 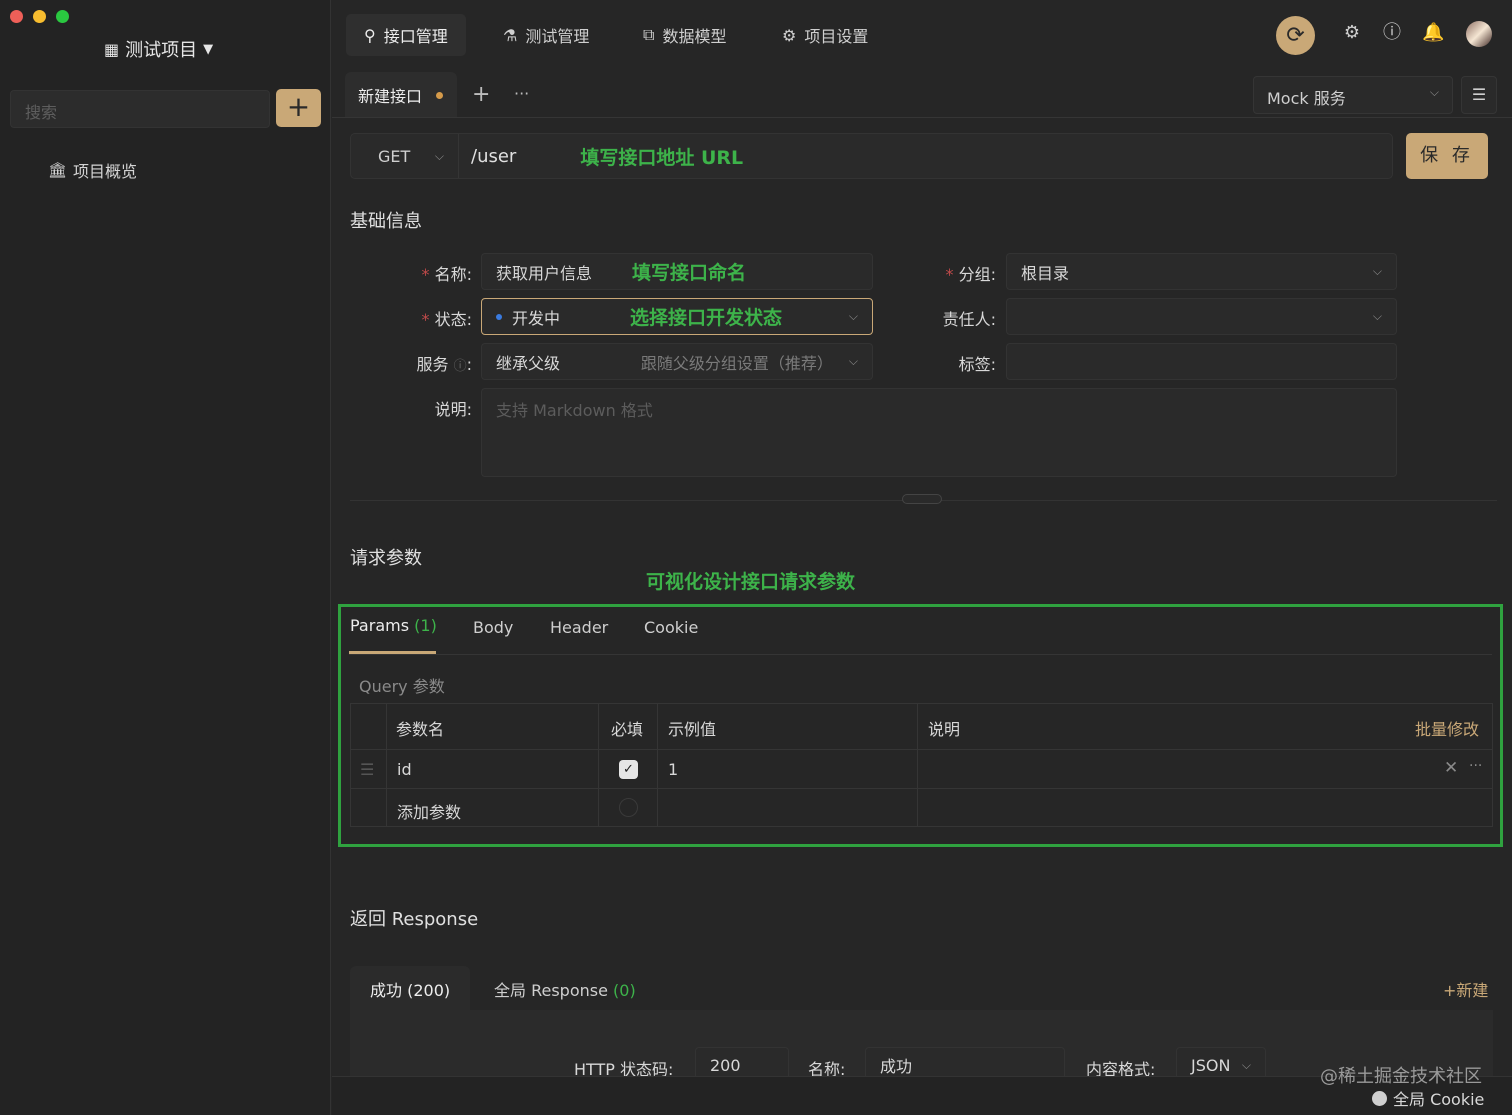 I want to click on status-label: * 状态:, so click(x=436, y=318).